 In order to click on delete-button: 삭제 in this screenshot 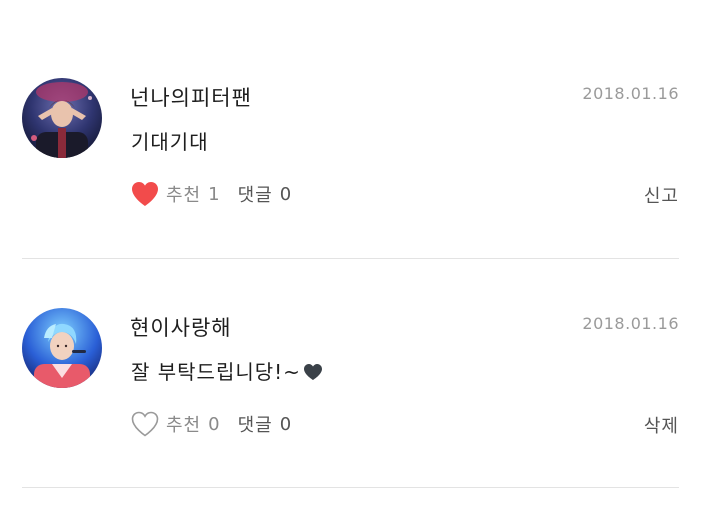, I will do `click(661, 425)`.